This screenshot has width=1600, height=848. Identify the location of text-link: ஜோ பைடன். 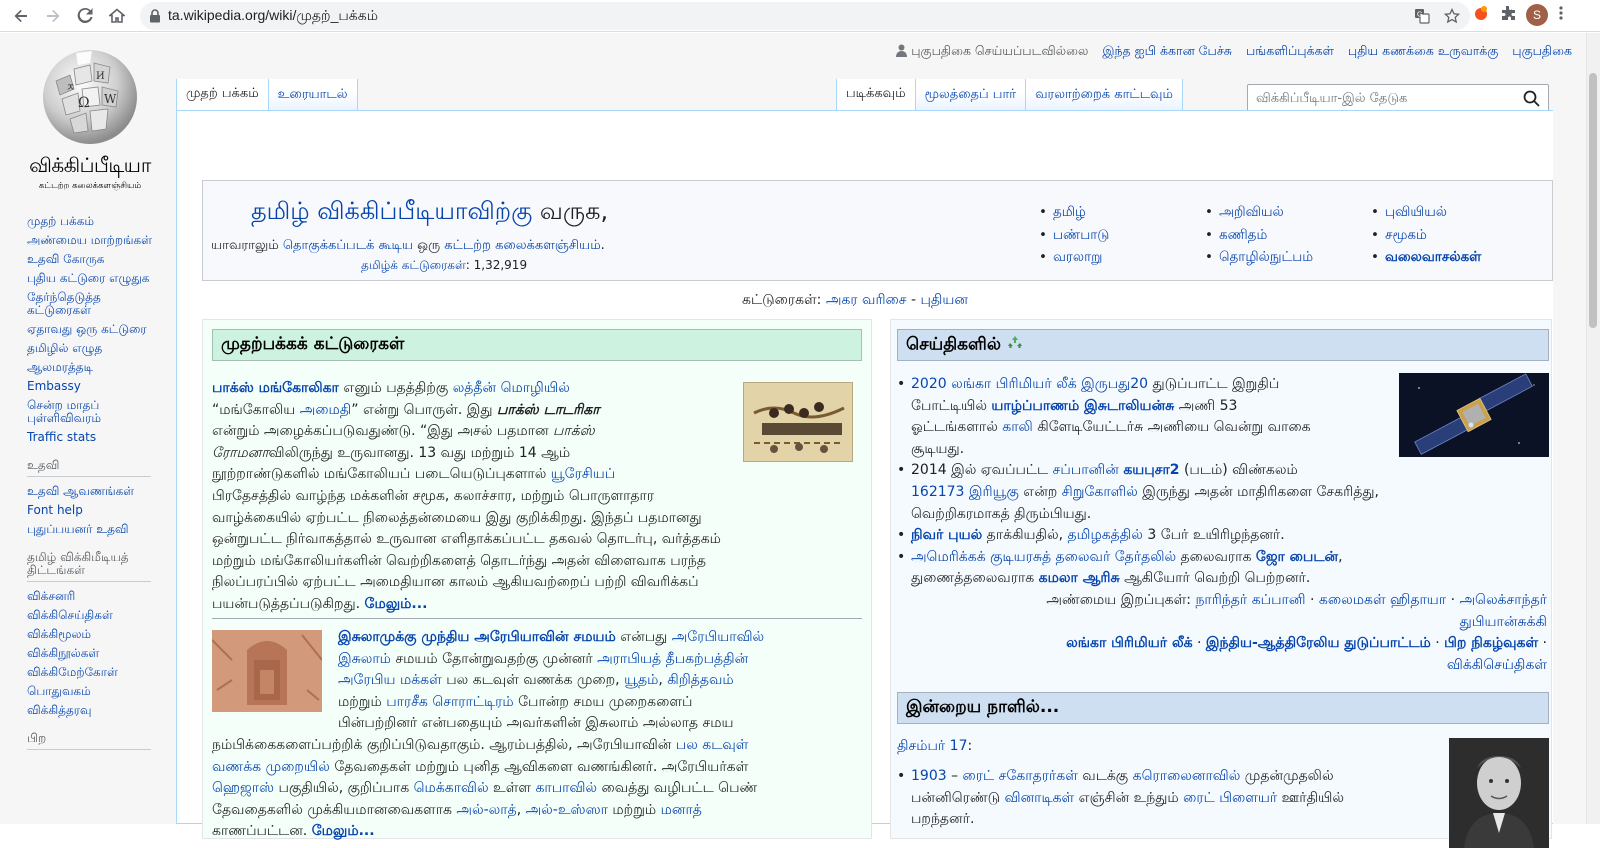
(1297, 557).